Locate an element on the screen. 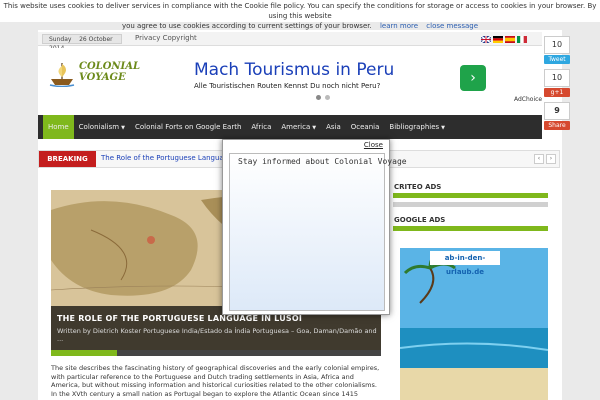 The width and height of the screenshot is (600, 400). nav-home-label: Home is located at coordinates (58, 127).